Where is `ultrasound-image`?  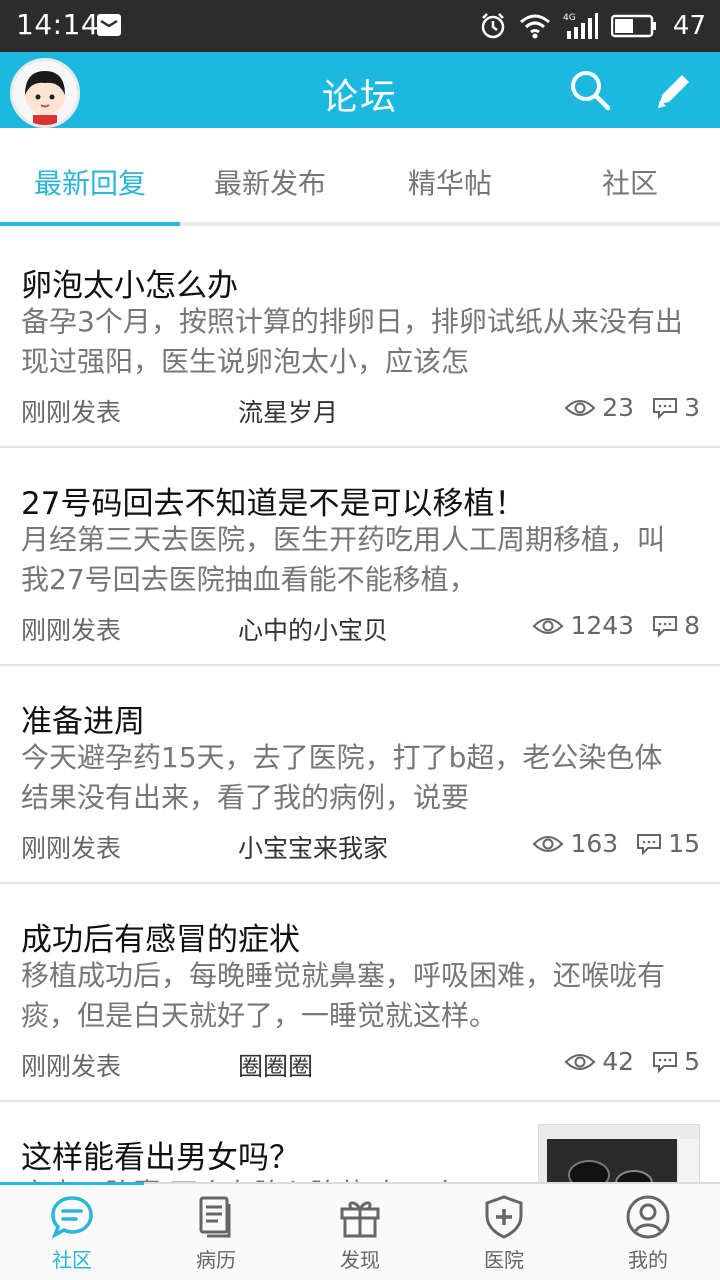
ultrasound-image is located at coordinates (619, 1153).